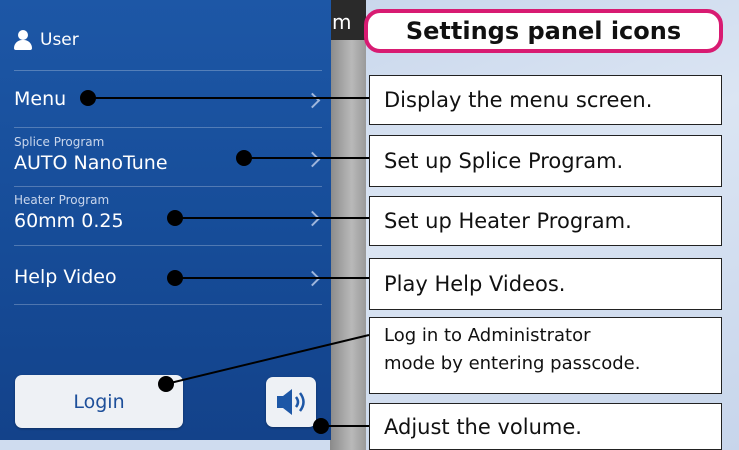 This screenshot has width=739, height=450. What do you see at coordinates (348, 225) in the screenshot?
I see `background-device-edge` at bounding box center [348, 225].